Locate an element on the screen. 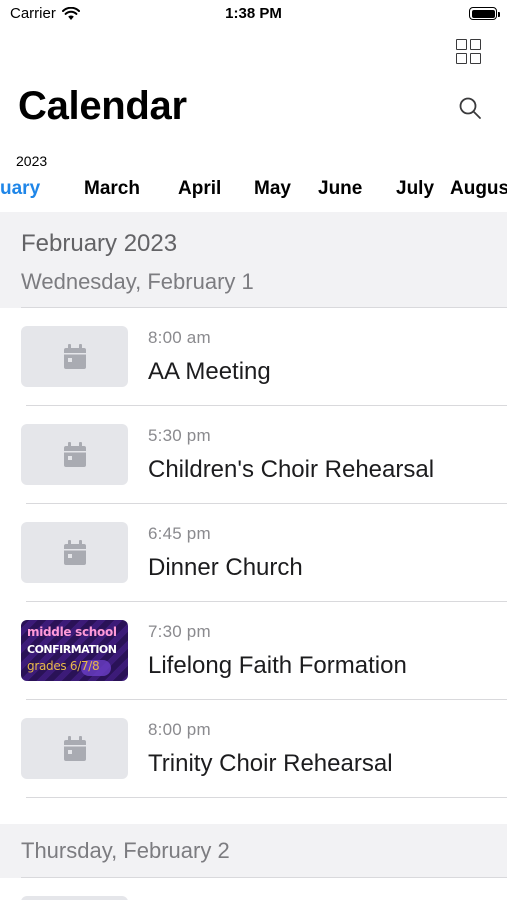  battery-icon is located at coordinates (484, 13).